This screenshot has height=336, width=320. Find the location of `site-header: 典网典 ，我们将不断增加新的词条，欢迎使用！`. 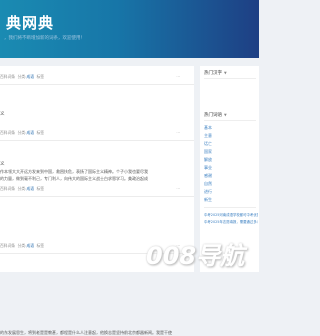

site-header: 典网典 ，我们将不断增加新的词条，欢迎使用！ is located at coordinates (129, 29).